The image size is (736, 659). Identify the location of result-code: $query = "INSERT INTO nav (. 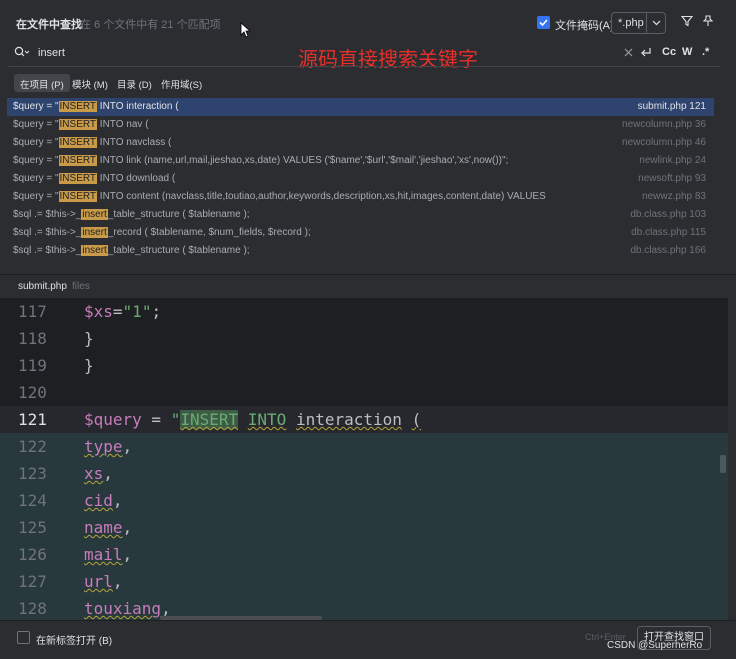
(81, 124).